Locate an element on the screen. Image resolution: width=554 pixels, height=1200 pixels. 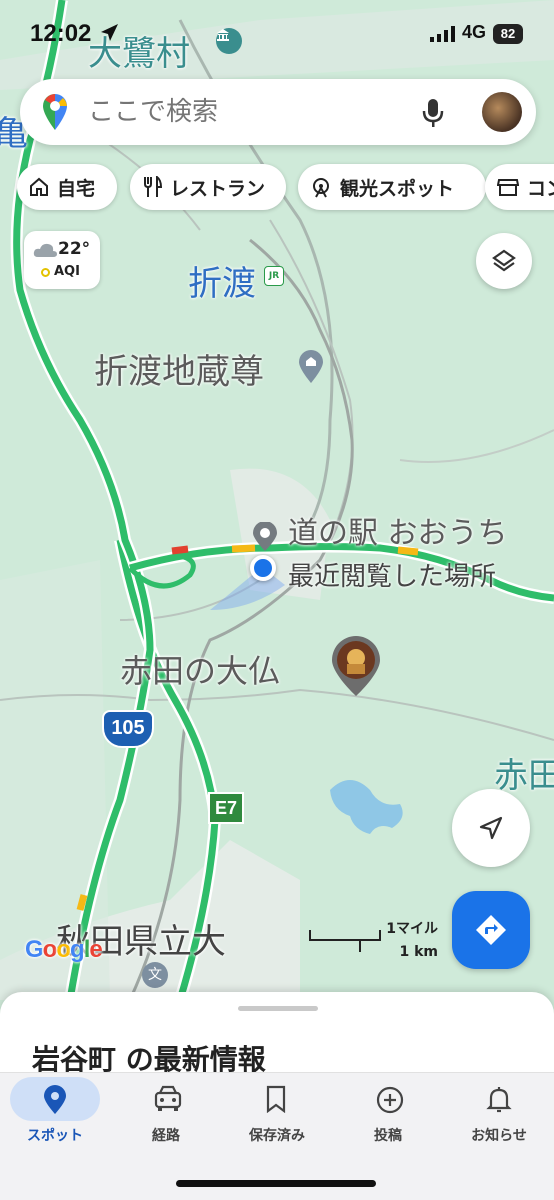
chip-label: 自宅 is located at coordinates (76, 188).